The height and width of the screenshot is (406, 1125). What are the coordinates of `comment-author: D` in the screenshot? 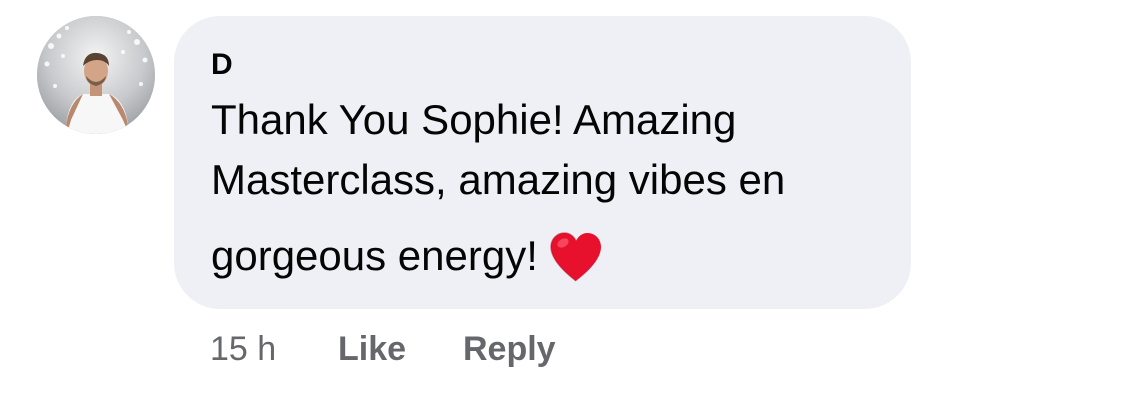 It's located at (222, 65).